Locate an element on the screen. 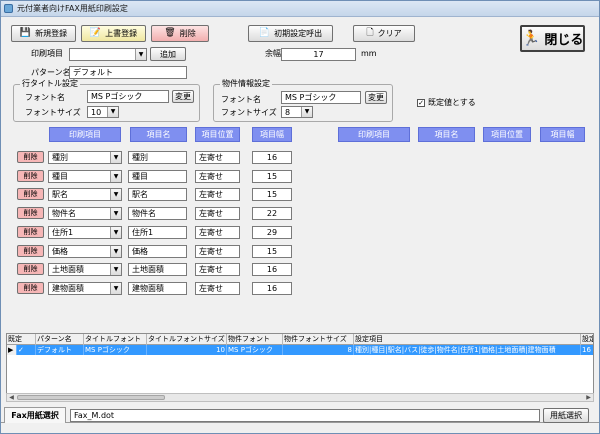  window-title: 元付業者向けFAX用紙印刷設定 is located at coordinates (72, 8).